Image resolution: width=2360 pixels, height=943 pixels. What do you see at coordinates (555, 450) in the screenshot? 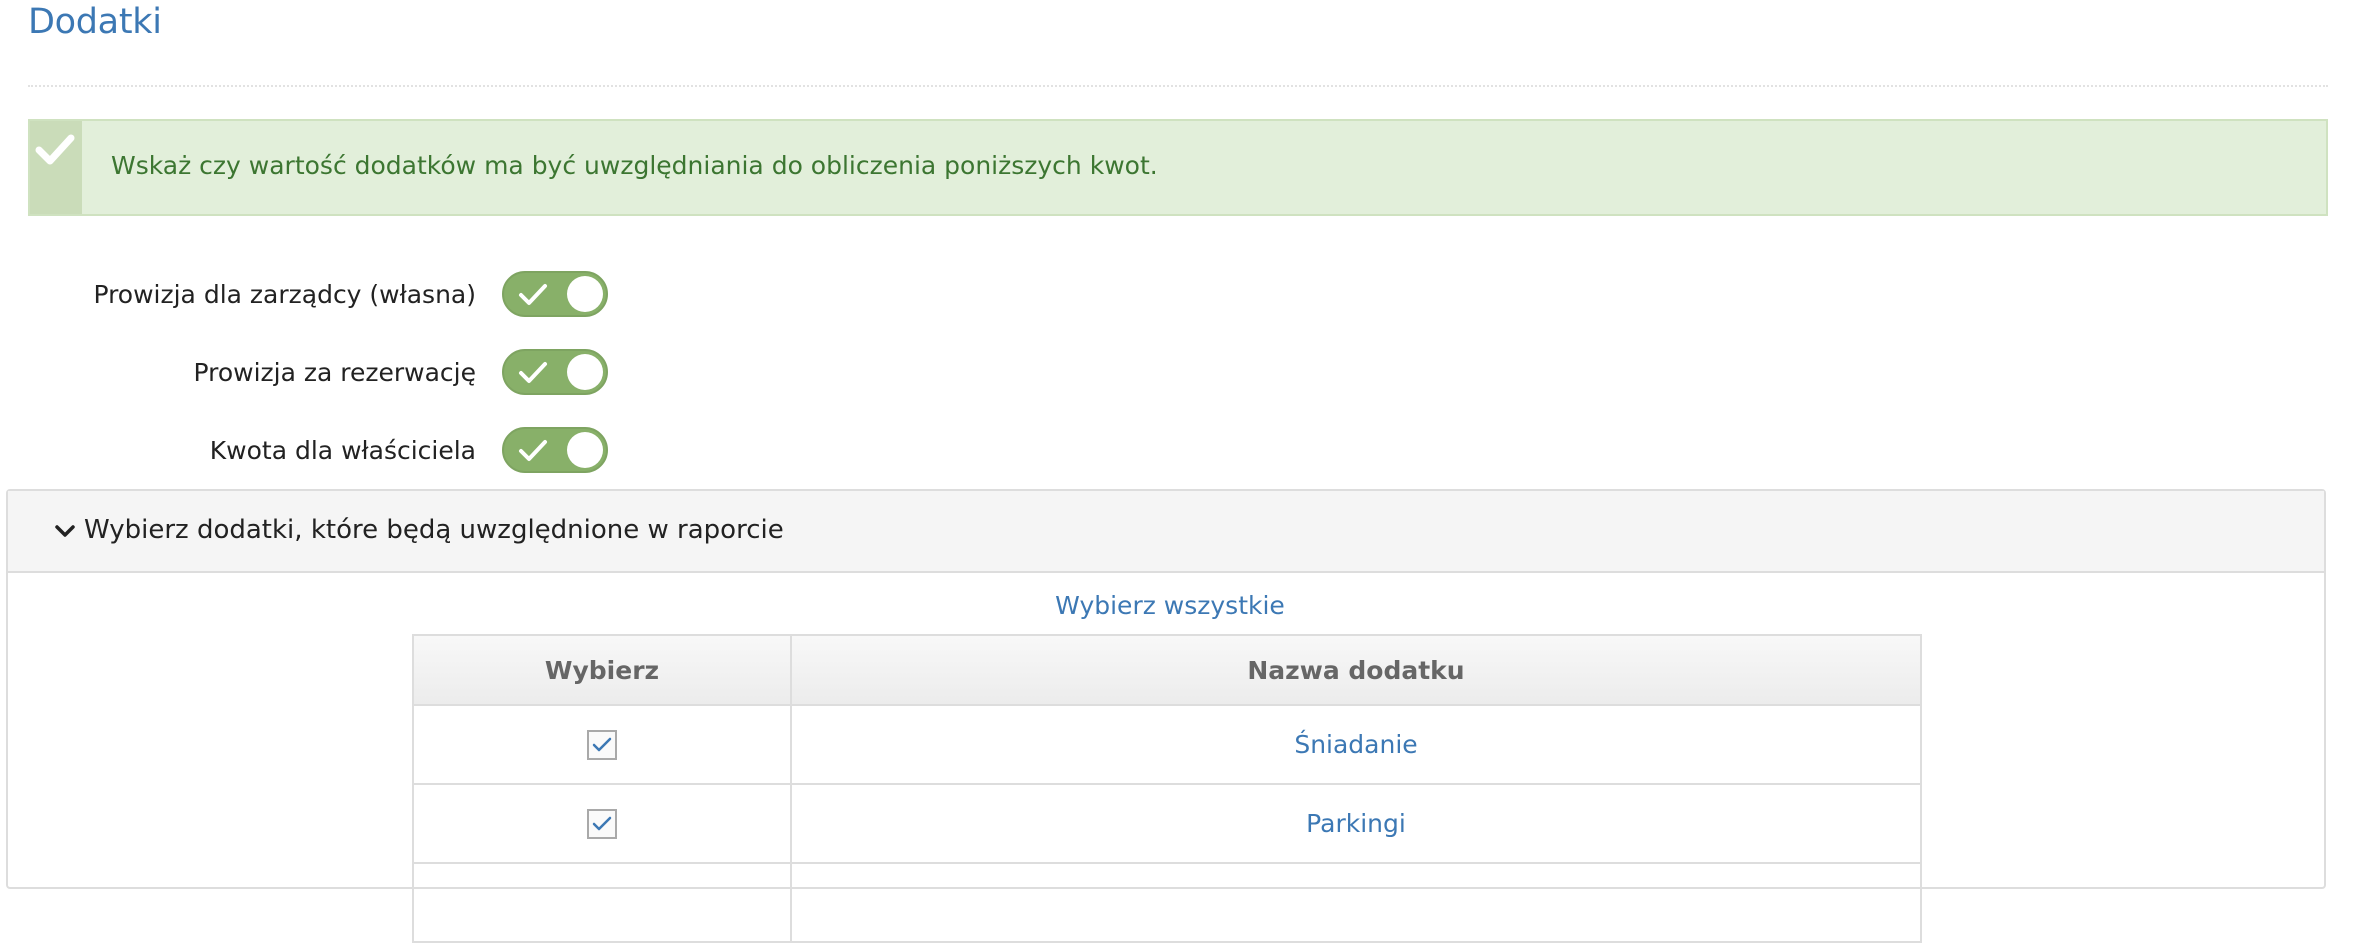
I see `owner-amount-toggle` at bounding box center [555, 450].